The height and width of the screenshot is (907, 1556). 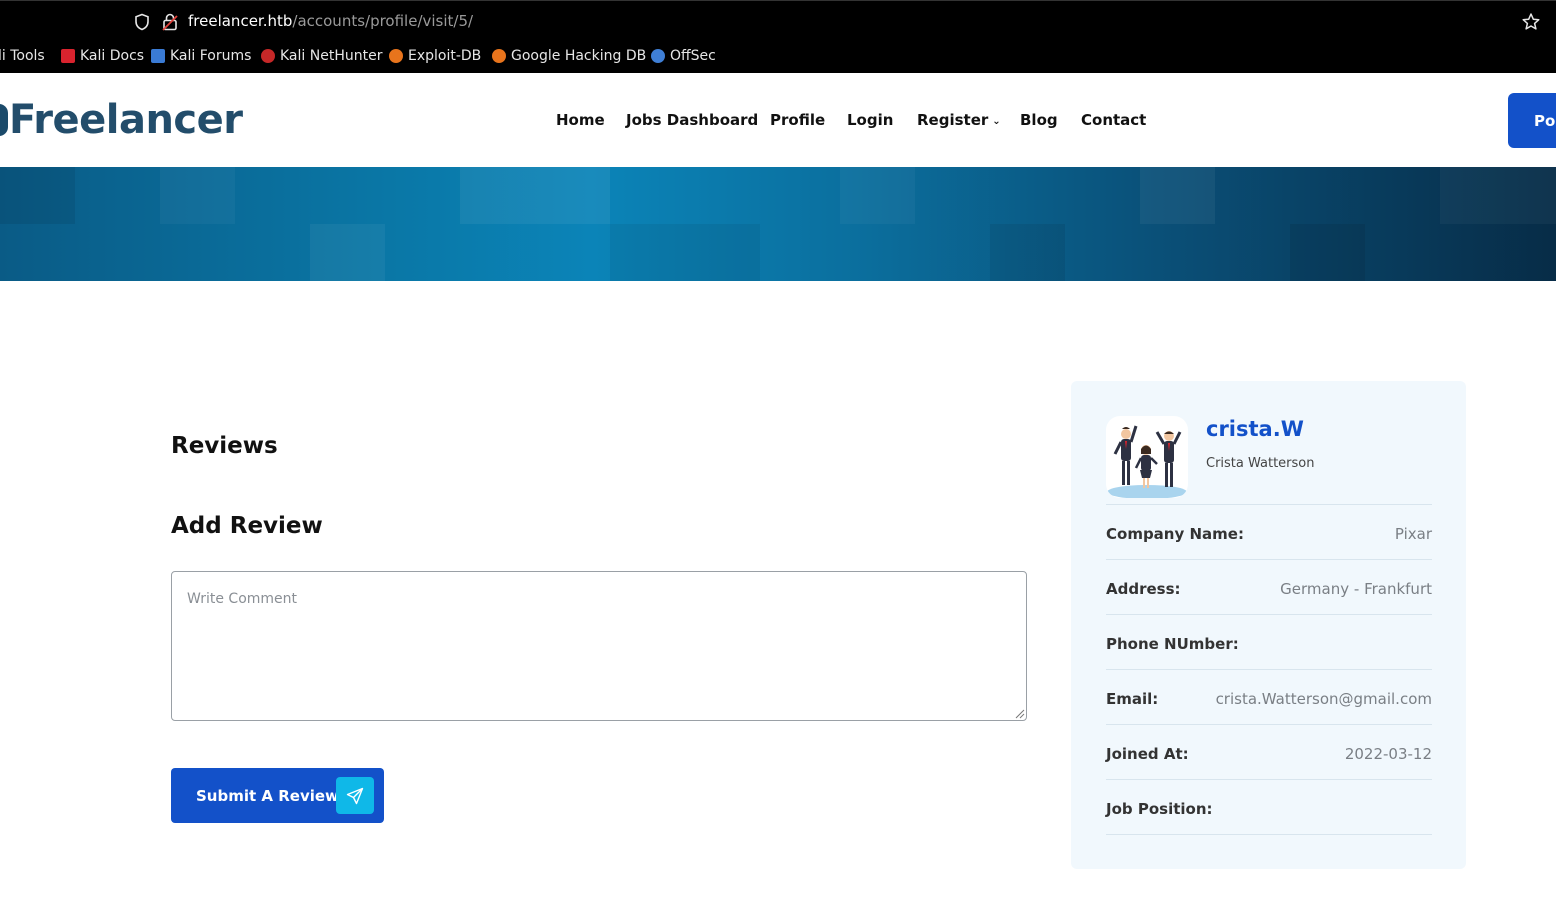 I want to click on bookmark-offsec: OffSec, so click(x=683, y=56).